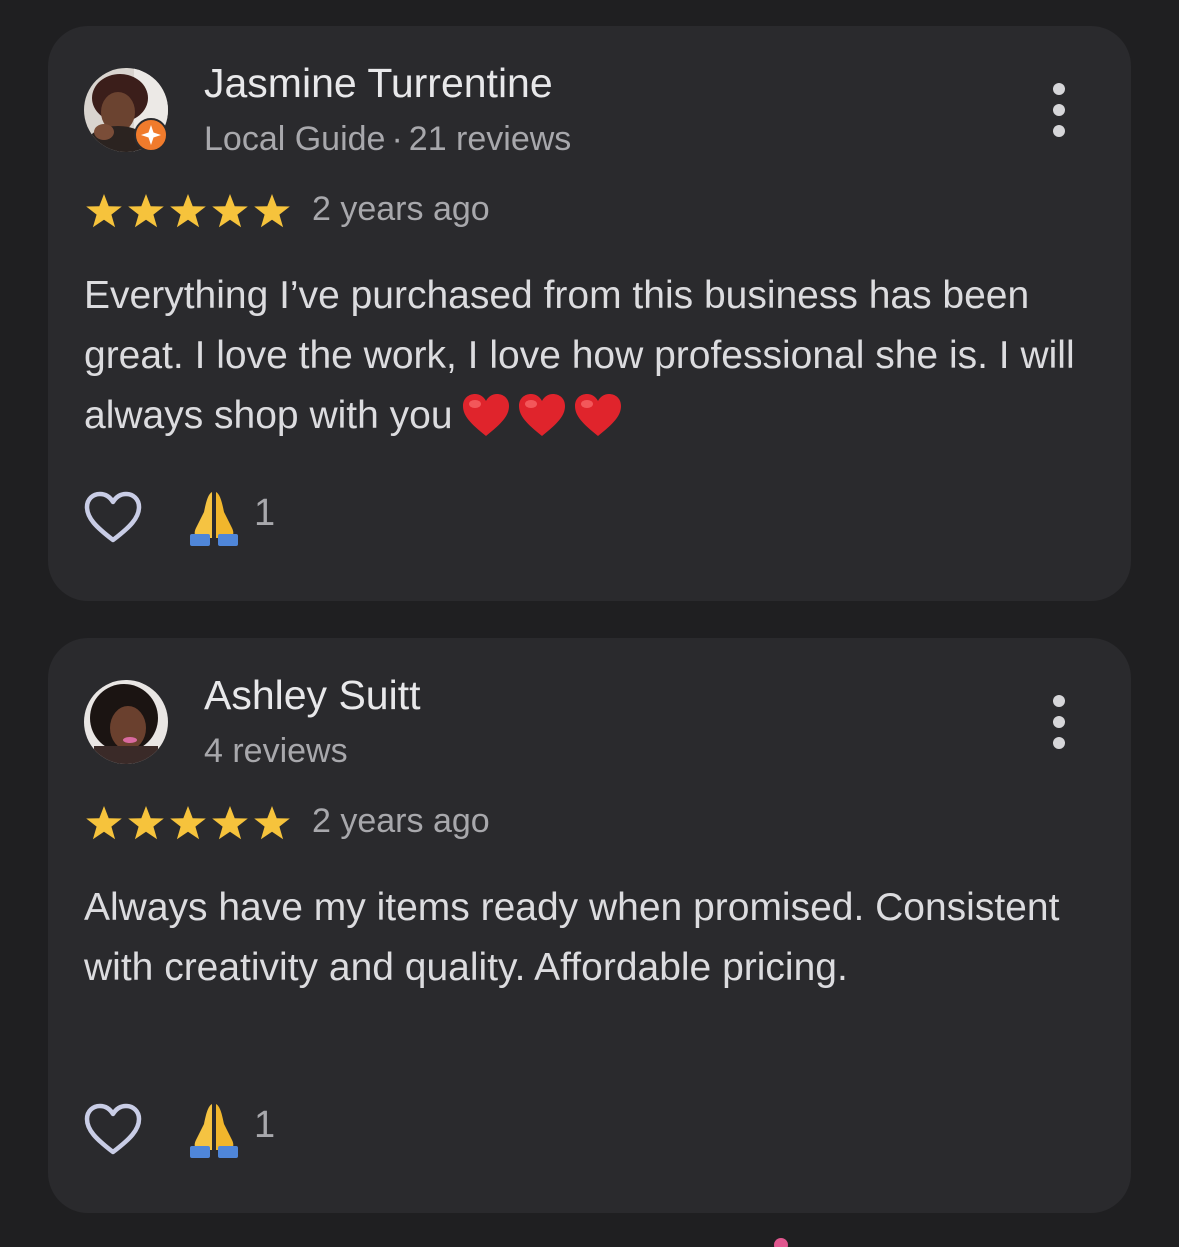 Image resolution: width=1179 pixels, height=1247 pixels. What do you see at coordinates (151, 135) in the screenshot?
I see `local-guide-badge-icon` at bounding box center [151, 135].